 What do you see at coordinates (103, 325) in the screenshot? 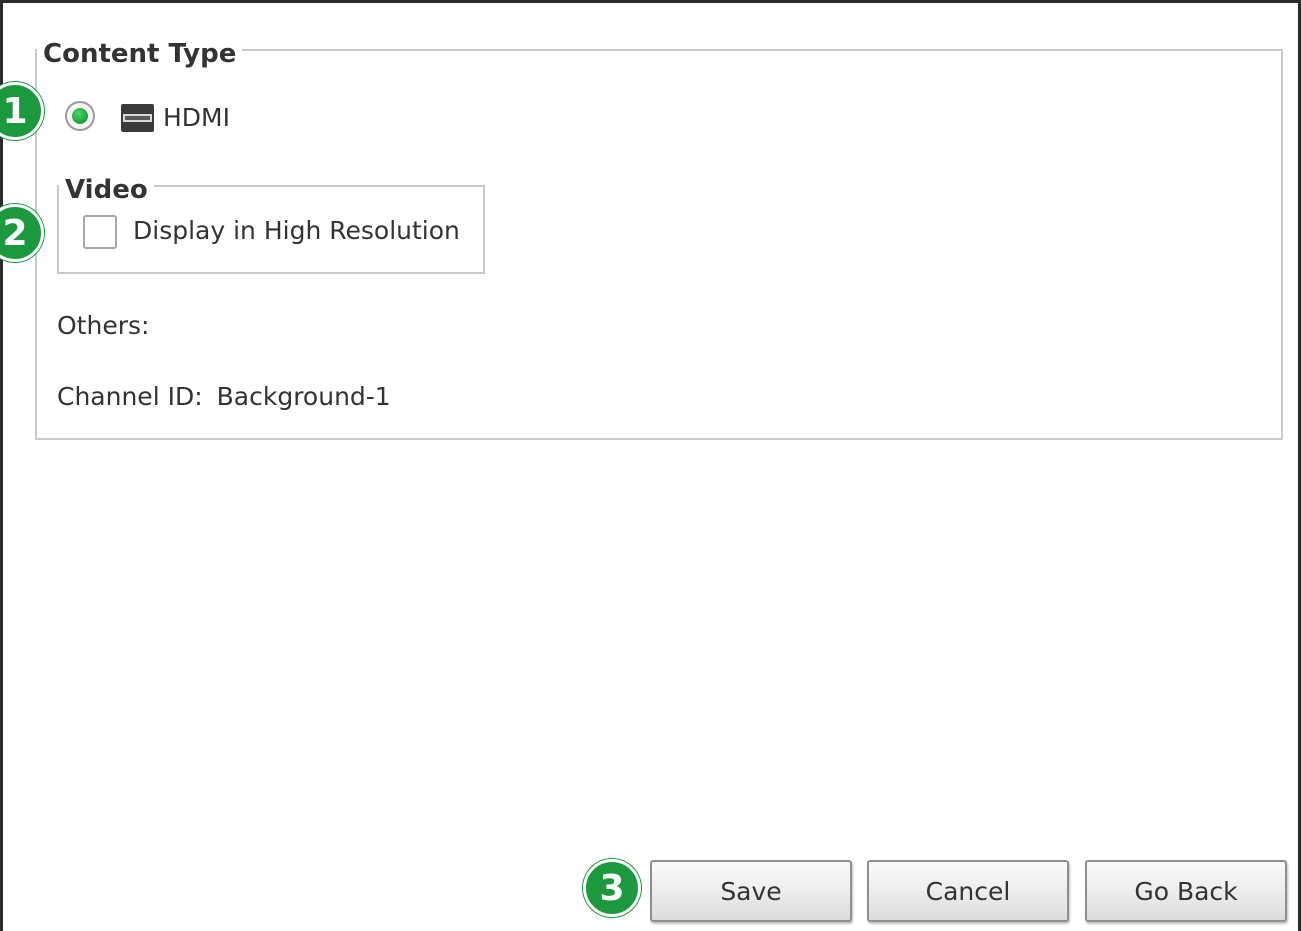
I see `others-label: Others:` at bounding box center [103, 325].